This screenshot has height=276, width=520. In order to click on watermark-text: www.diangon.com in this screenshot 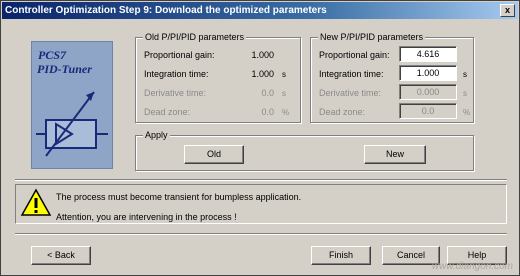, I will do `click(472, 266)`.